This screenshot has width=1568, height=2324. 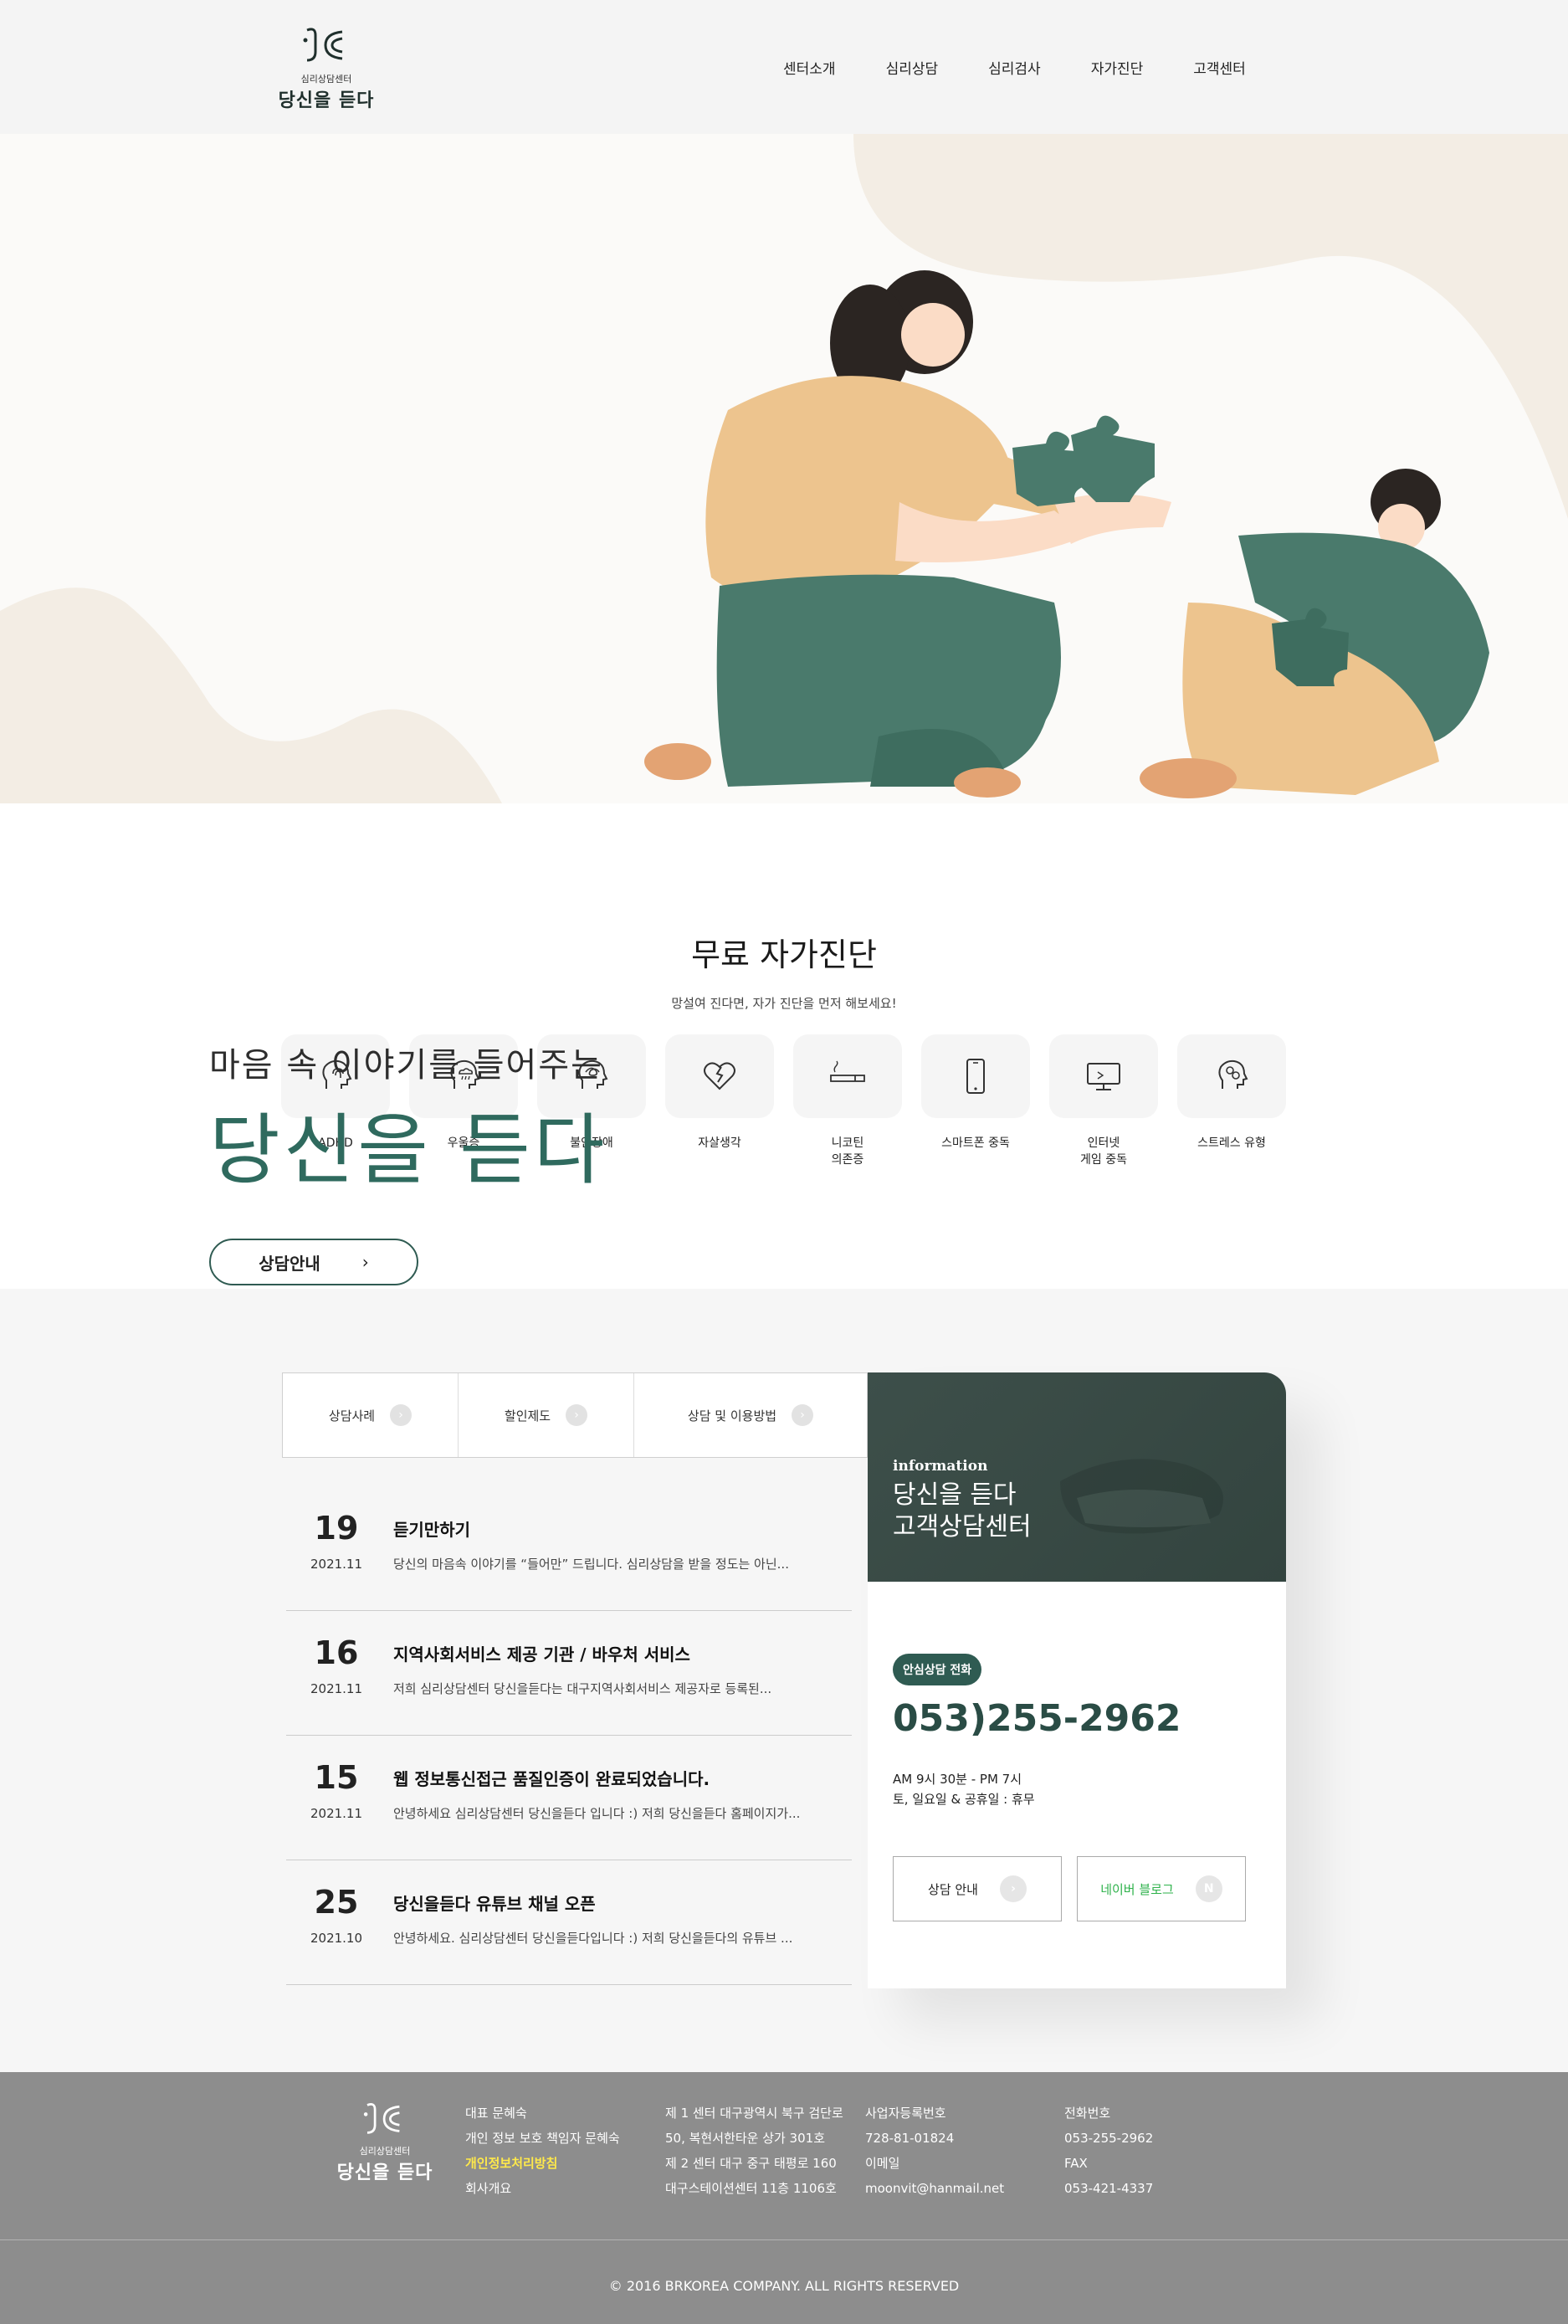 What do you see at coordinates (543, 2163) in the screenshot?
I see `privacy-policy-link: 개인정보처리방침` at bounding box center [543, 2163].